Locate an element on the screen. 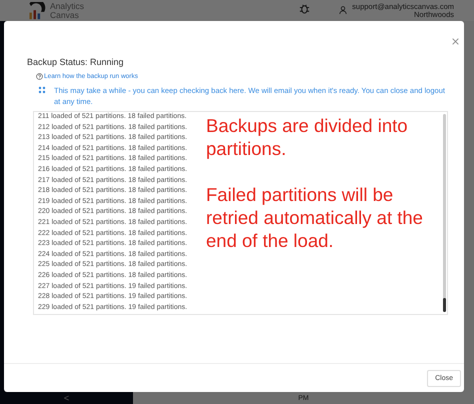  logo-text: Analytics is located at coordinates (67, 6).